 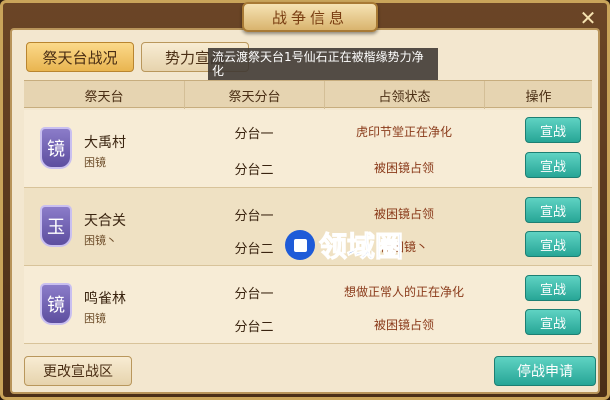 I want to click on occupation-status: 想做正常人的正在净化, so click(x=403, y=292).